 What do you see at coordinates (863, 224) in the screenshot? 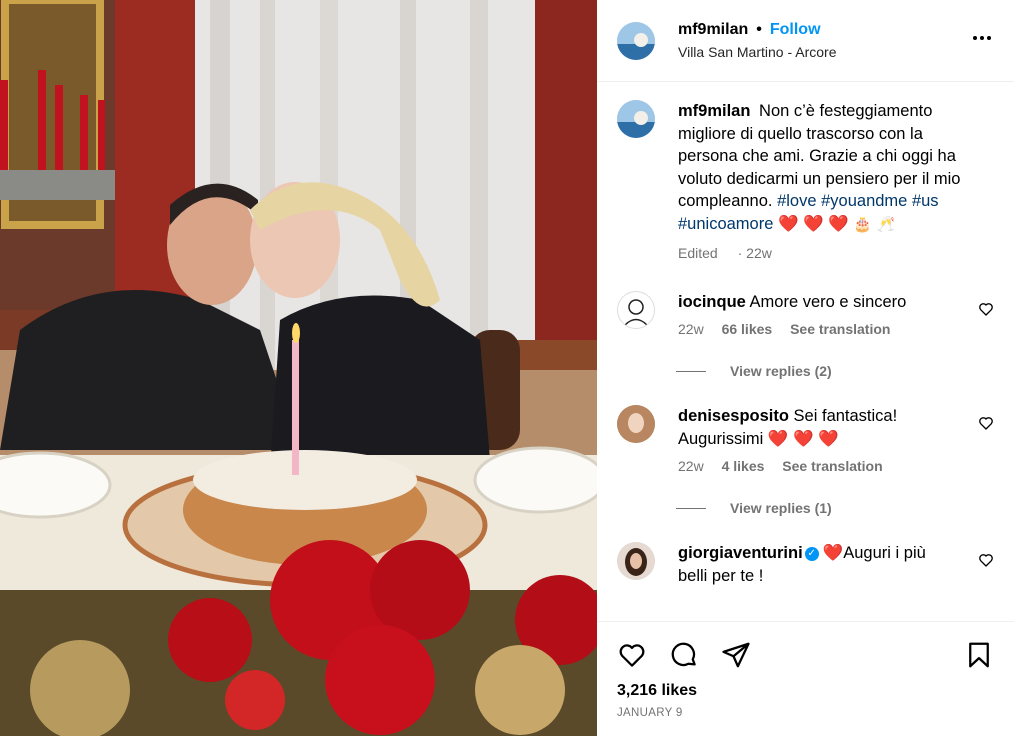
I see `cake-emoji: 🎂` at bounding box center [863, 224].